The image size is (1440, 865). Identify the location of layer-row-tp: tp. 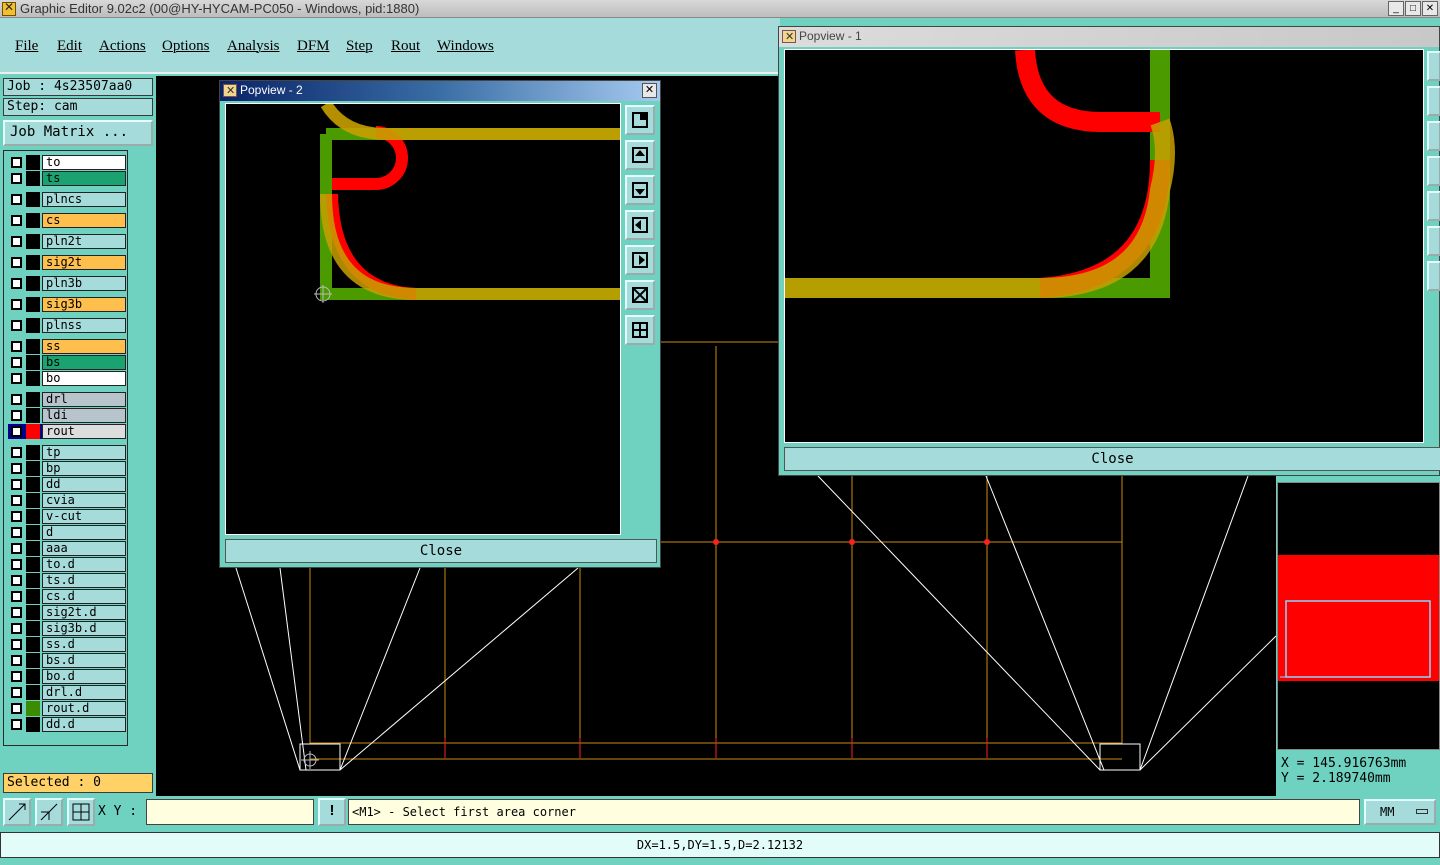
(67, 452).